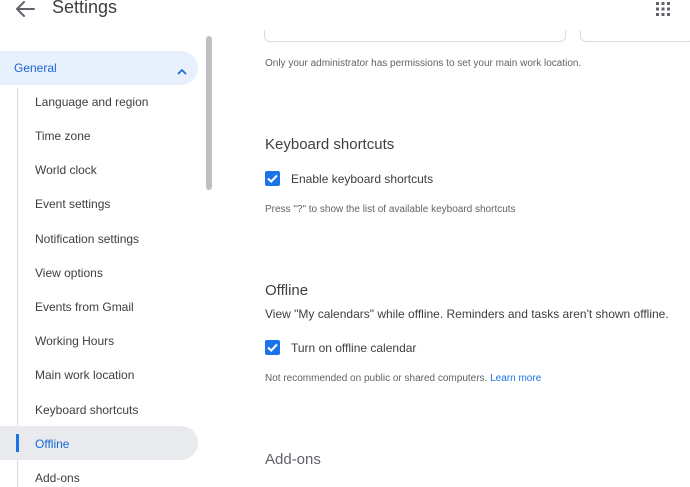 The height and width of the screenshot is (487, 690). I want to click on section-heading-offline: Offline, so click(287, 290).